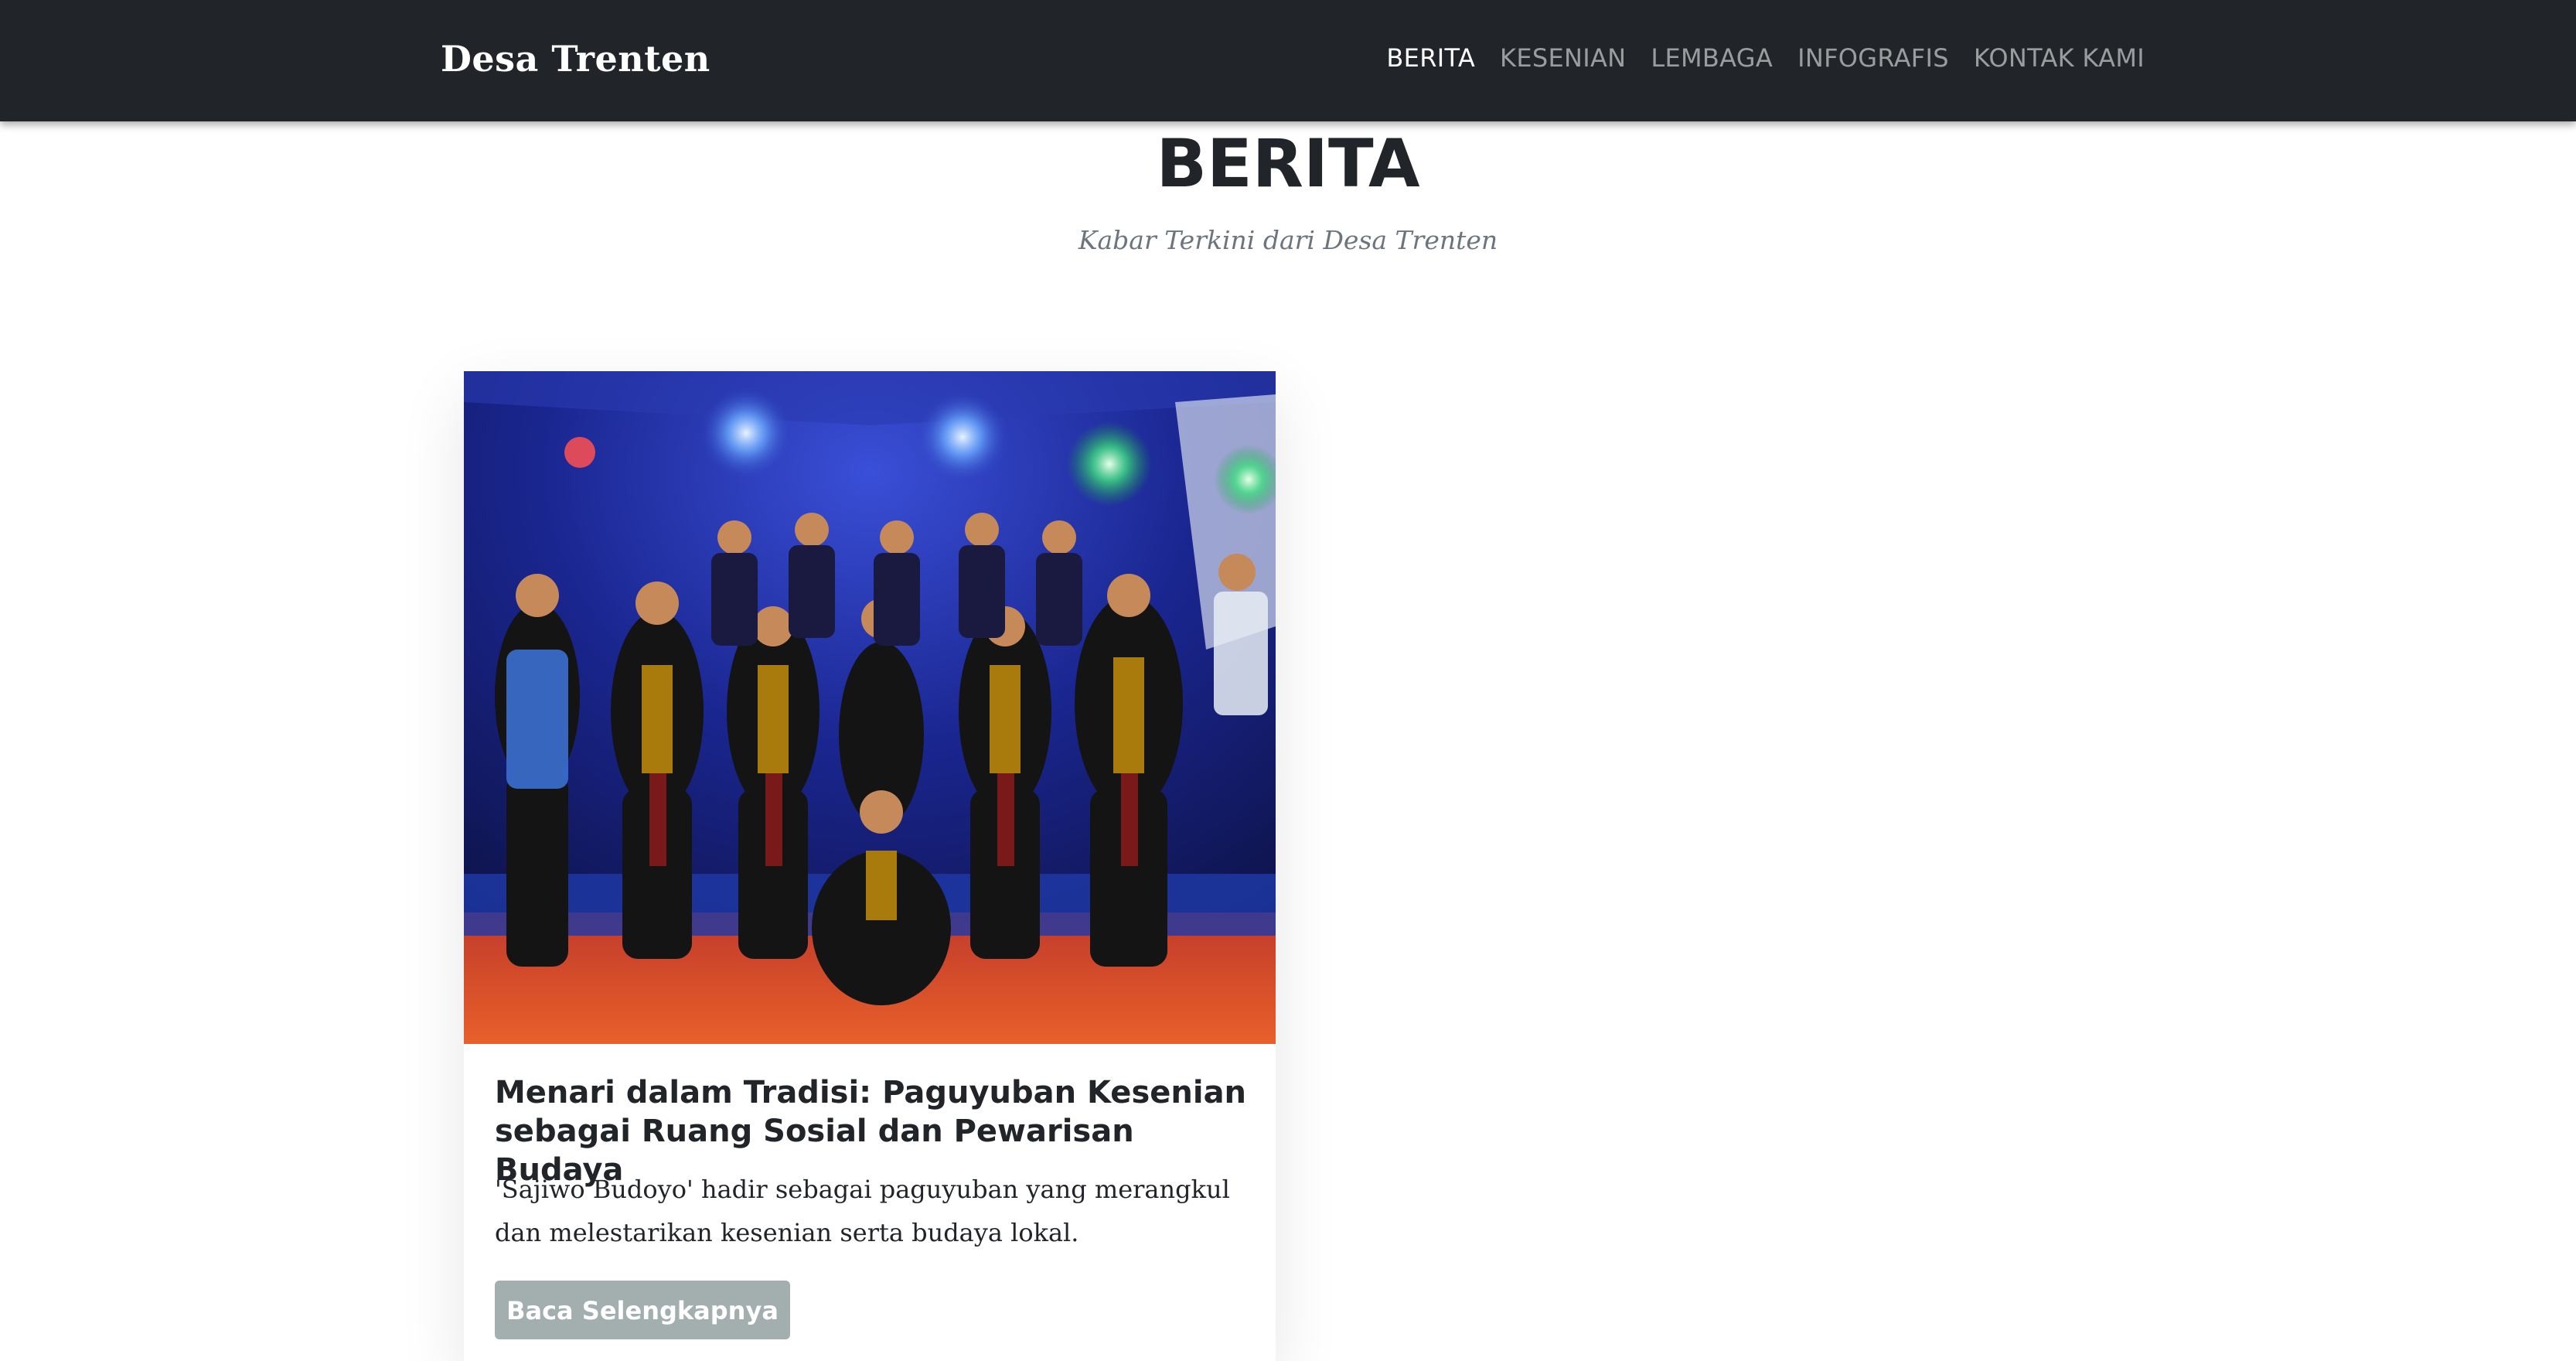  Describe the element at coordinates (2059, 58) in the screenshot. I see `nav-item-kontak-kami: KONTAK KAMI` at that location.